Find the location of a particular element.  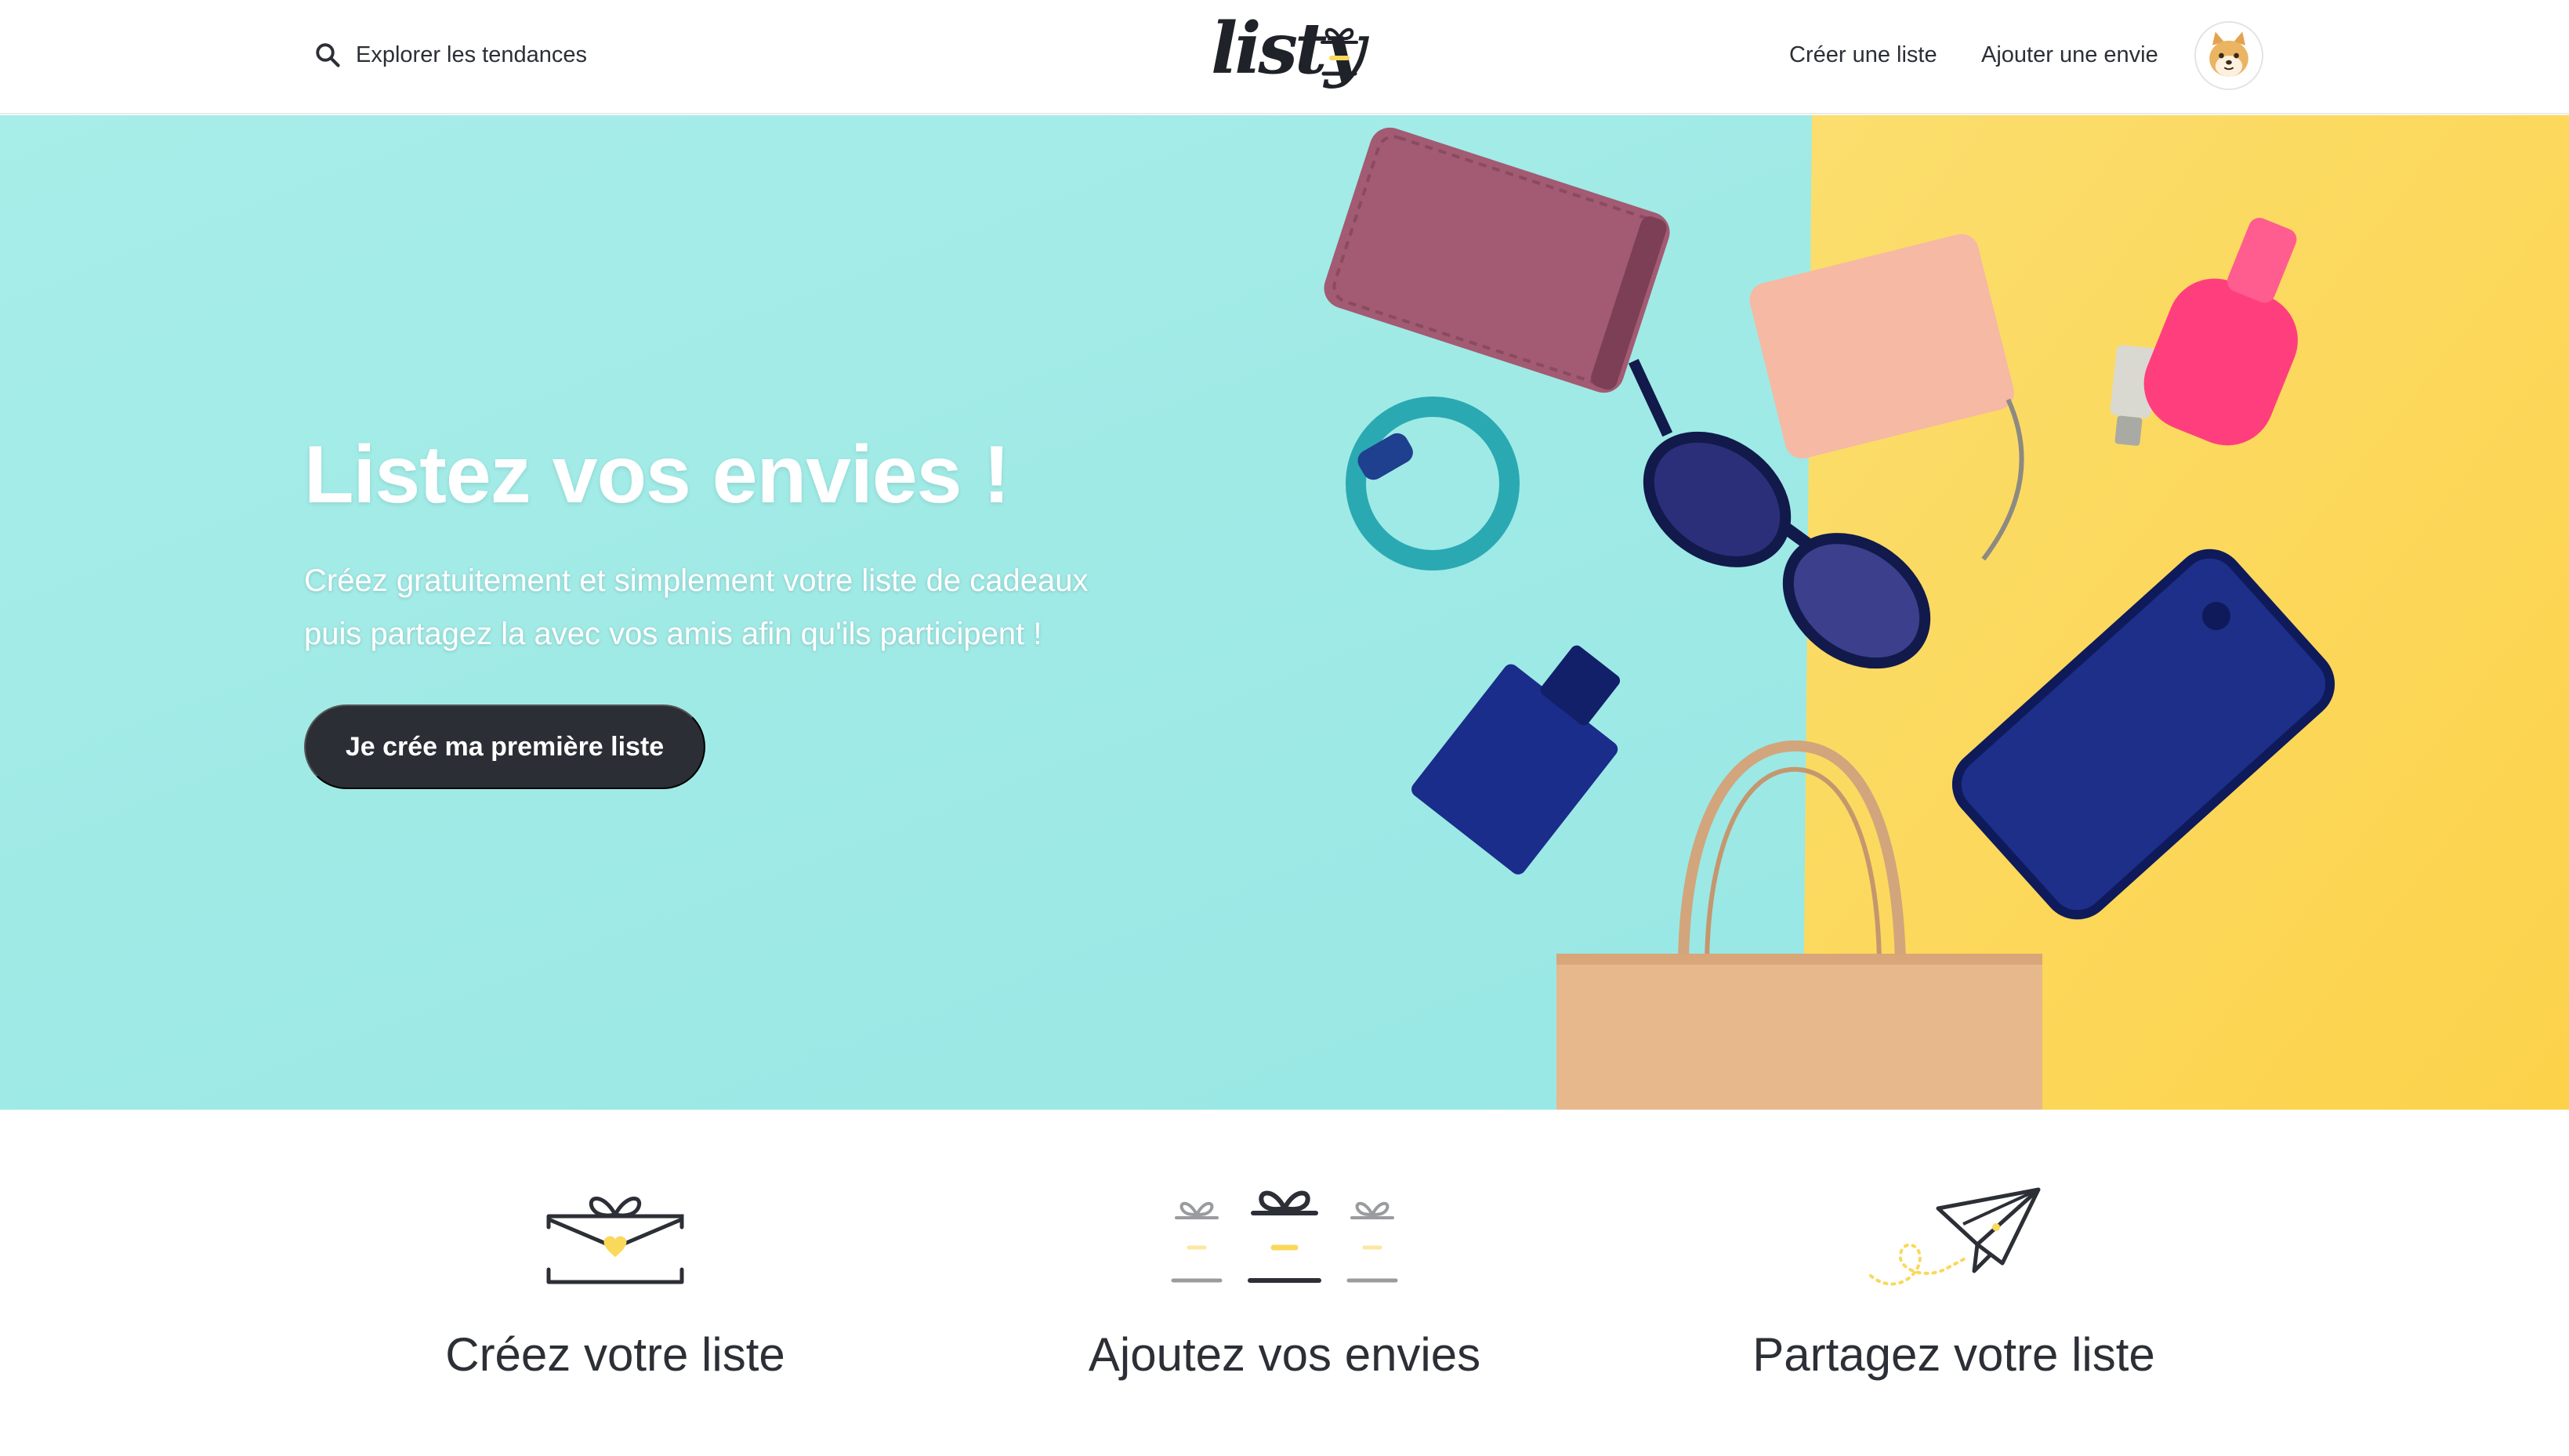

explore-trends-link: Explorer les tendances is located at coordinates (450, 55).